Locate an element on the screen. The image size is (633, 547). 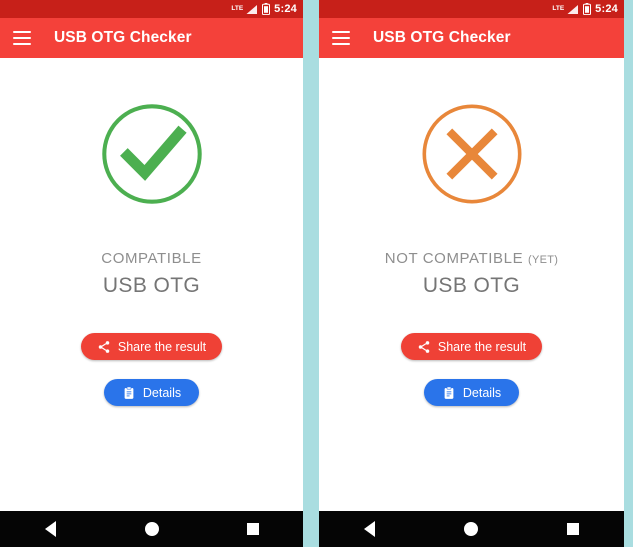
background-gutter-right is located at coordinates (627, 273).